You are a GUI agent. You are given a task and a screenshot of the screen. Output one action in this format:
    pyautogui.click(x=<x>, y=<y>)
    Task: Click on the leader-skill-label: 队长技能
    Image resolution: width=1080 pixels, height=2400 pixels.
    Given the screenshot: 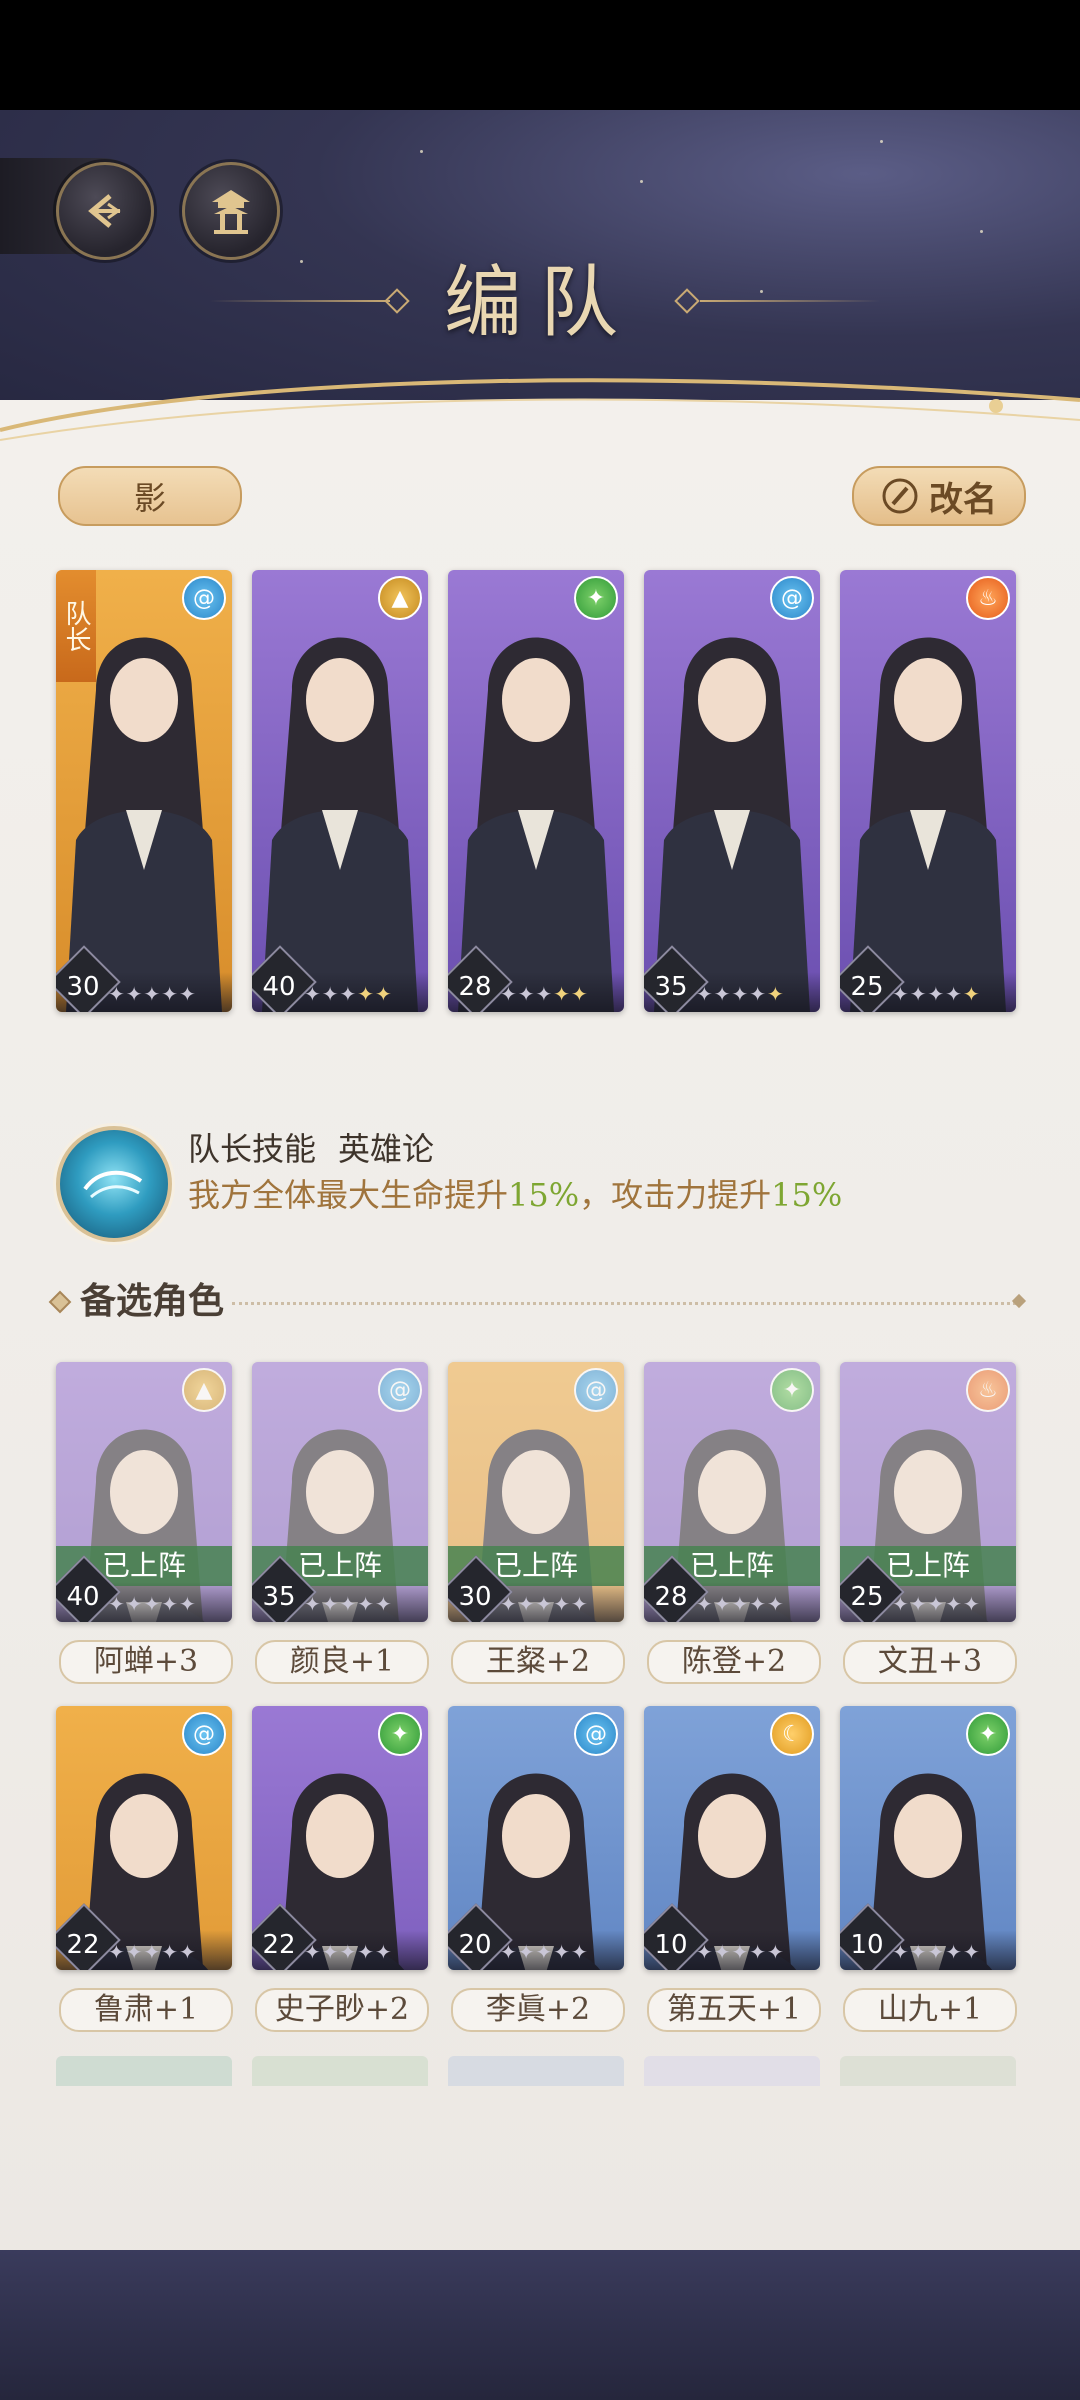 What is the action you would take?
    pyautogui.click(x=252, y=1149)
    